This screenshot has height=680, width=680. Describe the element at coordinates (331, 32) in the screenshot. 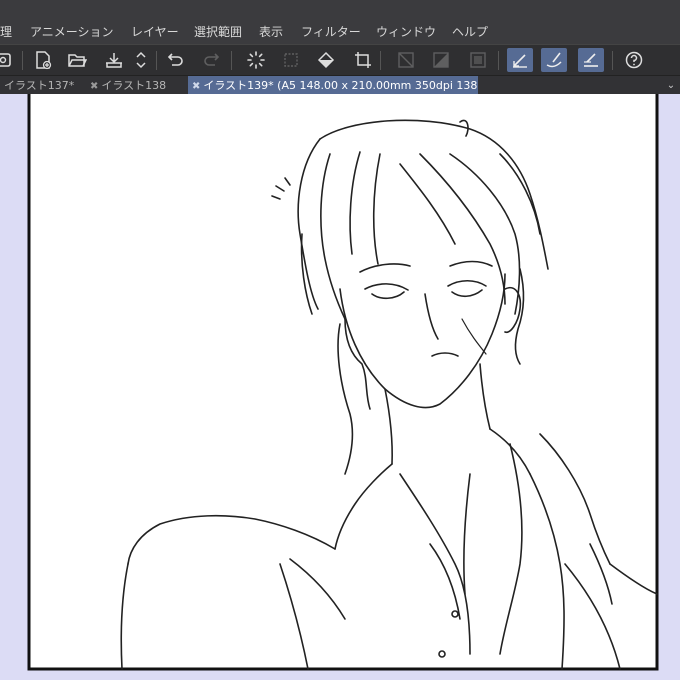

I see `menu-item-filter: フィルター` at that location.